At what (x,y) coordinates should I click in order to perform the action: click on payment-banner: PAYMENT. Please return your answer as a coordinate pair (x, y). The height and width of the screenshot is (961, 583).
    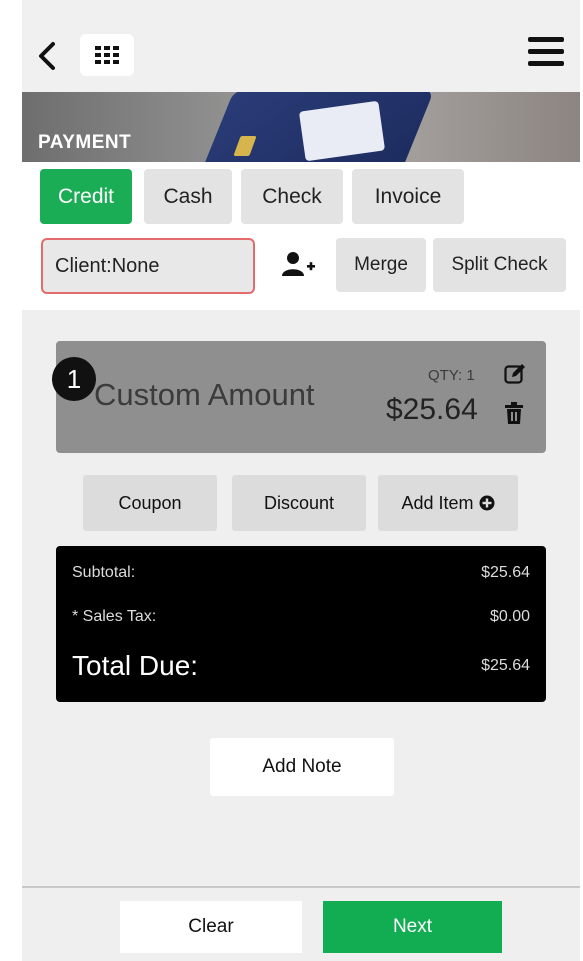
    Looking at the image, I should click on (301, 127).